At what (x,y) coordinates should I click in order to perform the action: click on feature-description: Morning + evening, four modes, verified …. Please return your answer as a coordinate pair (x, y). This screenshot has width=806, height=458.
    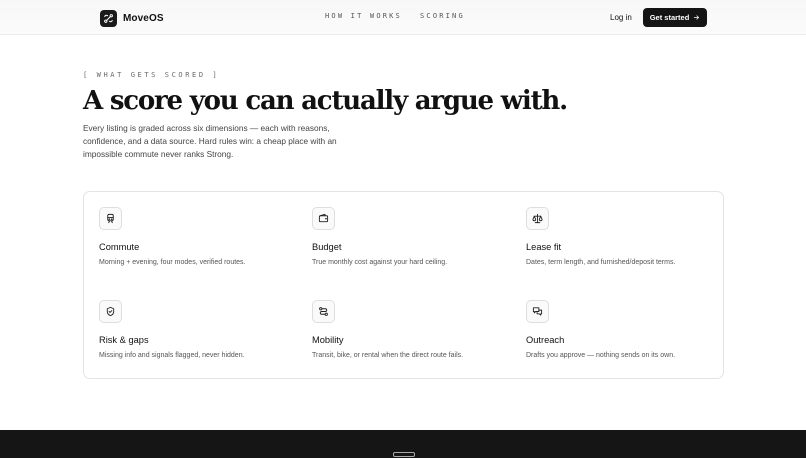
    Looking at the image, I should click on (172, 262).